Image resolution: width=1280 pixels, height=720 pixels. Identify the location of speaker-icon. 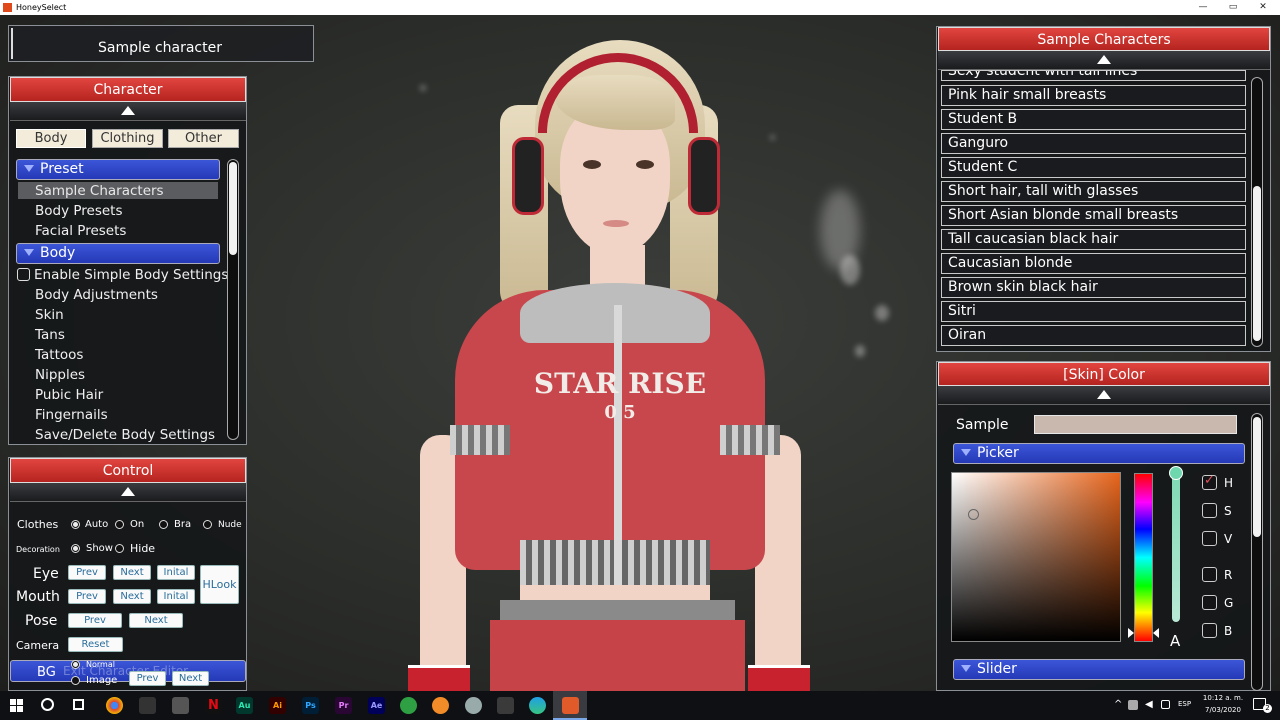
(1165, 704).